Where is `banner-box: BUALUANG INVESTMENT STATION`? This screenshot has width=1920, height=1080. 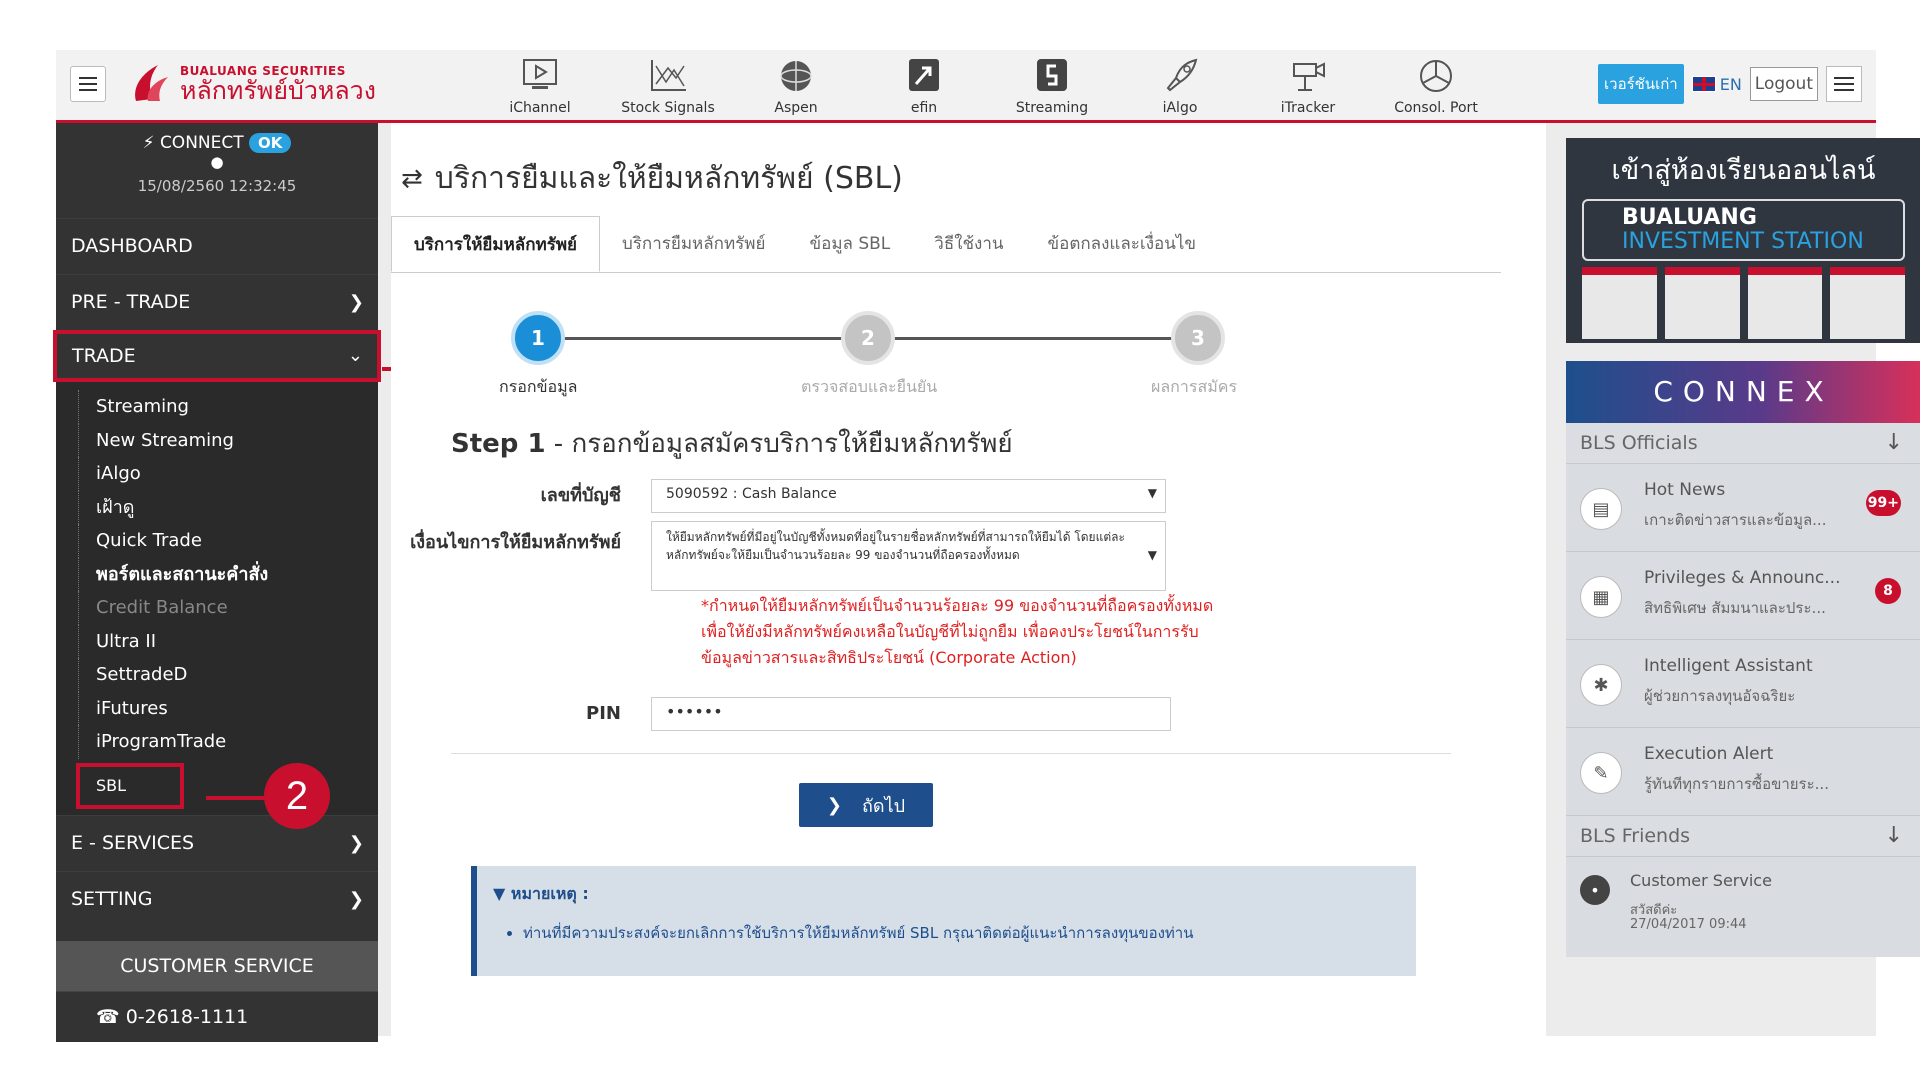
banner-box: BUALUANG INVESTMENT STATION is located at coordinates (1743, 230).